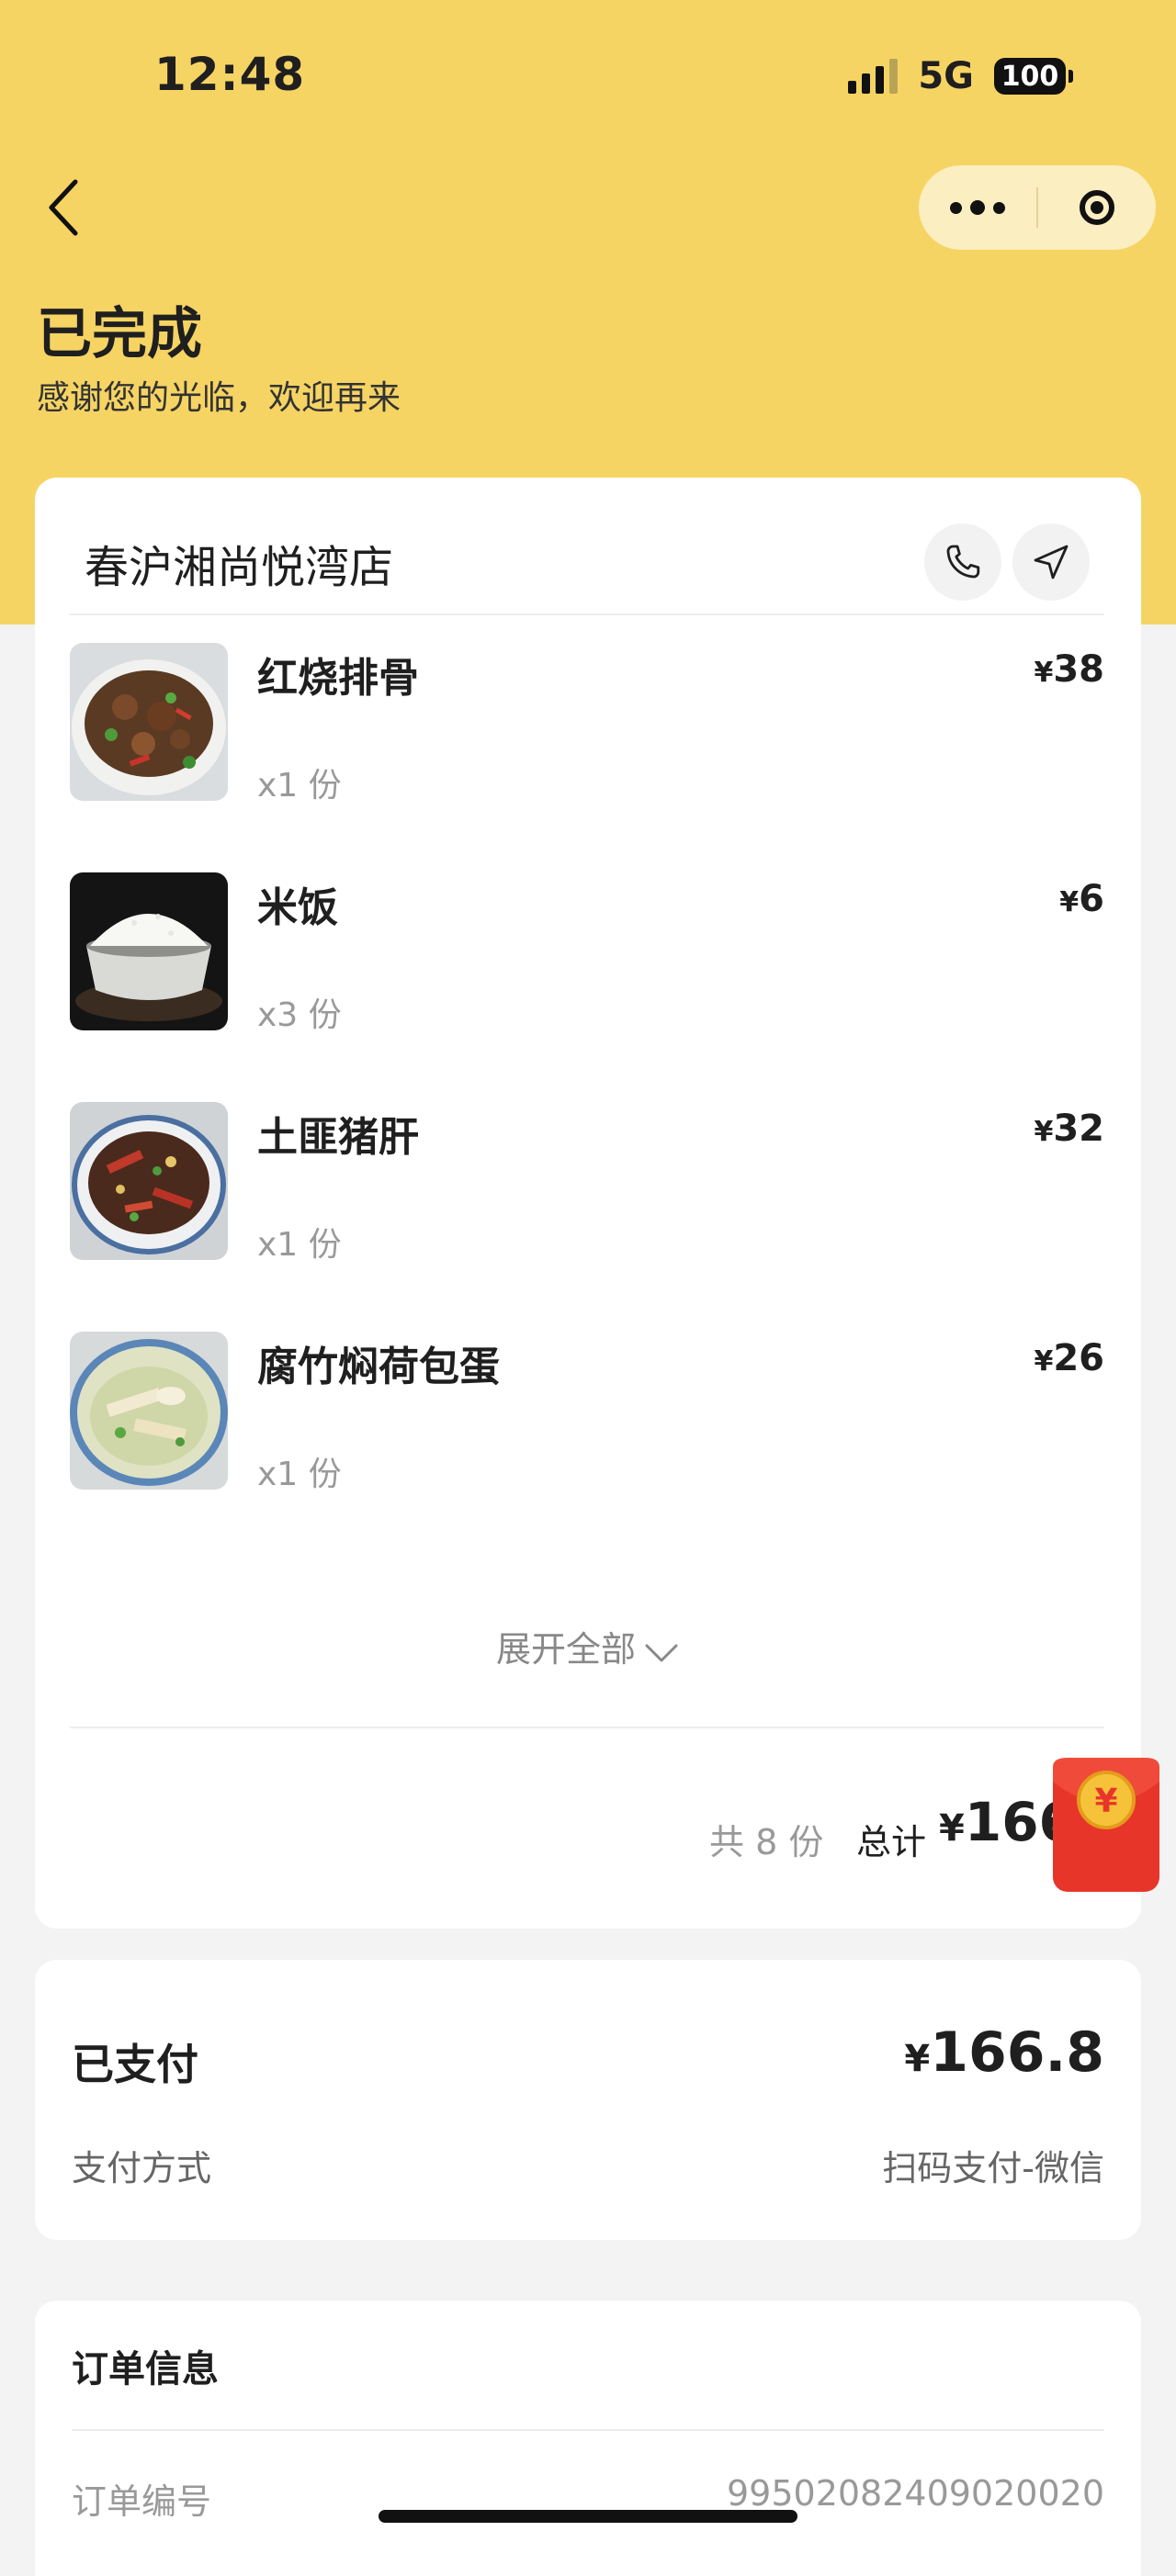 The height and width of the screenshot is (2576, 1176). I want to click on dish-name: 红烧排骨, so click(338, 678).